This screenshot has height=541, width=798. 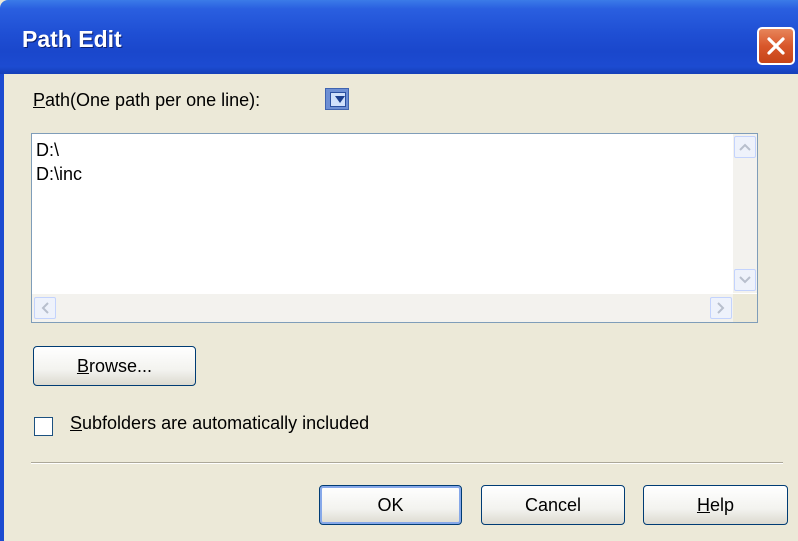 What do you see at coordinates (43, 426) in the screenshot?
I see `subfolders-checkbox` at bounding box center [43, 426].